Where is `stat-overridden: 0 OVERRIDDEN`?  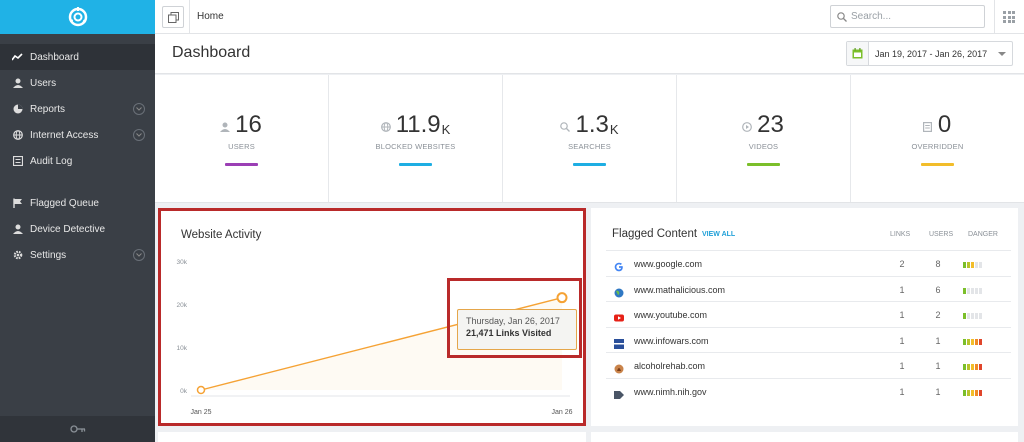
stat-overridden: 0 OVERRIDDEN is located at coordinates (937, 138).